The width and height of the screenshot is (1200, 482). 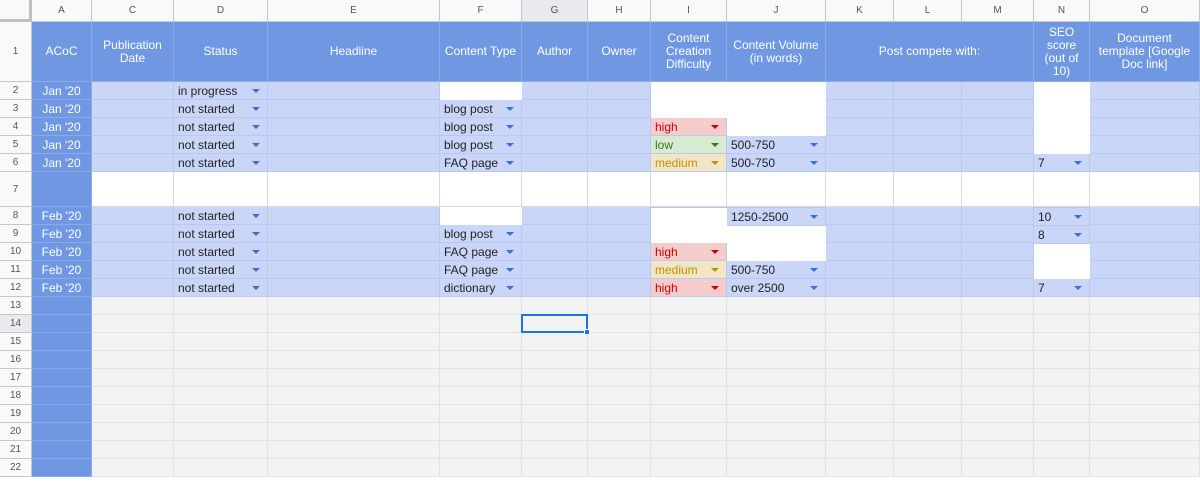 I want to click on document-template-header: Document template [Google Doc link], so click(x=1145, y=52).